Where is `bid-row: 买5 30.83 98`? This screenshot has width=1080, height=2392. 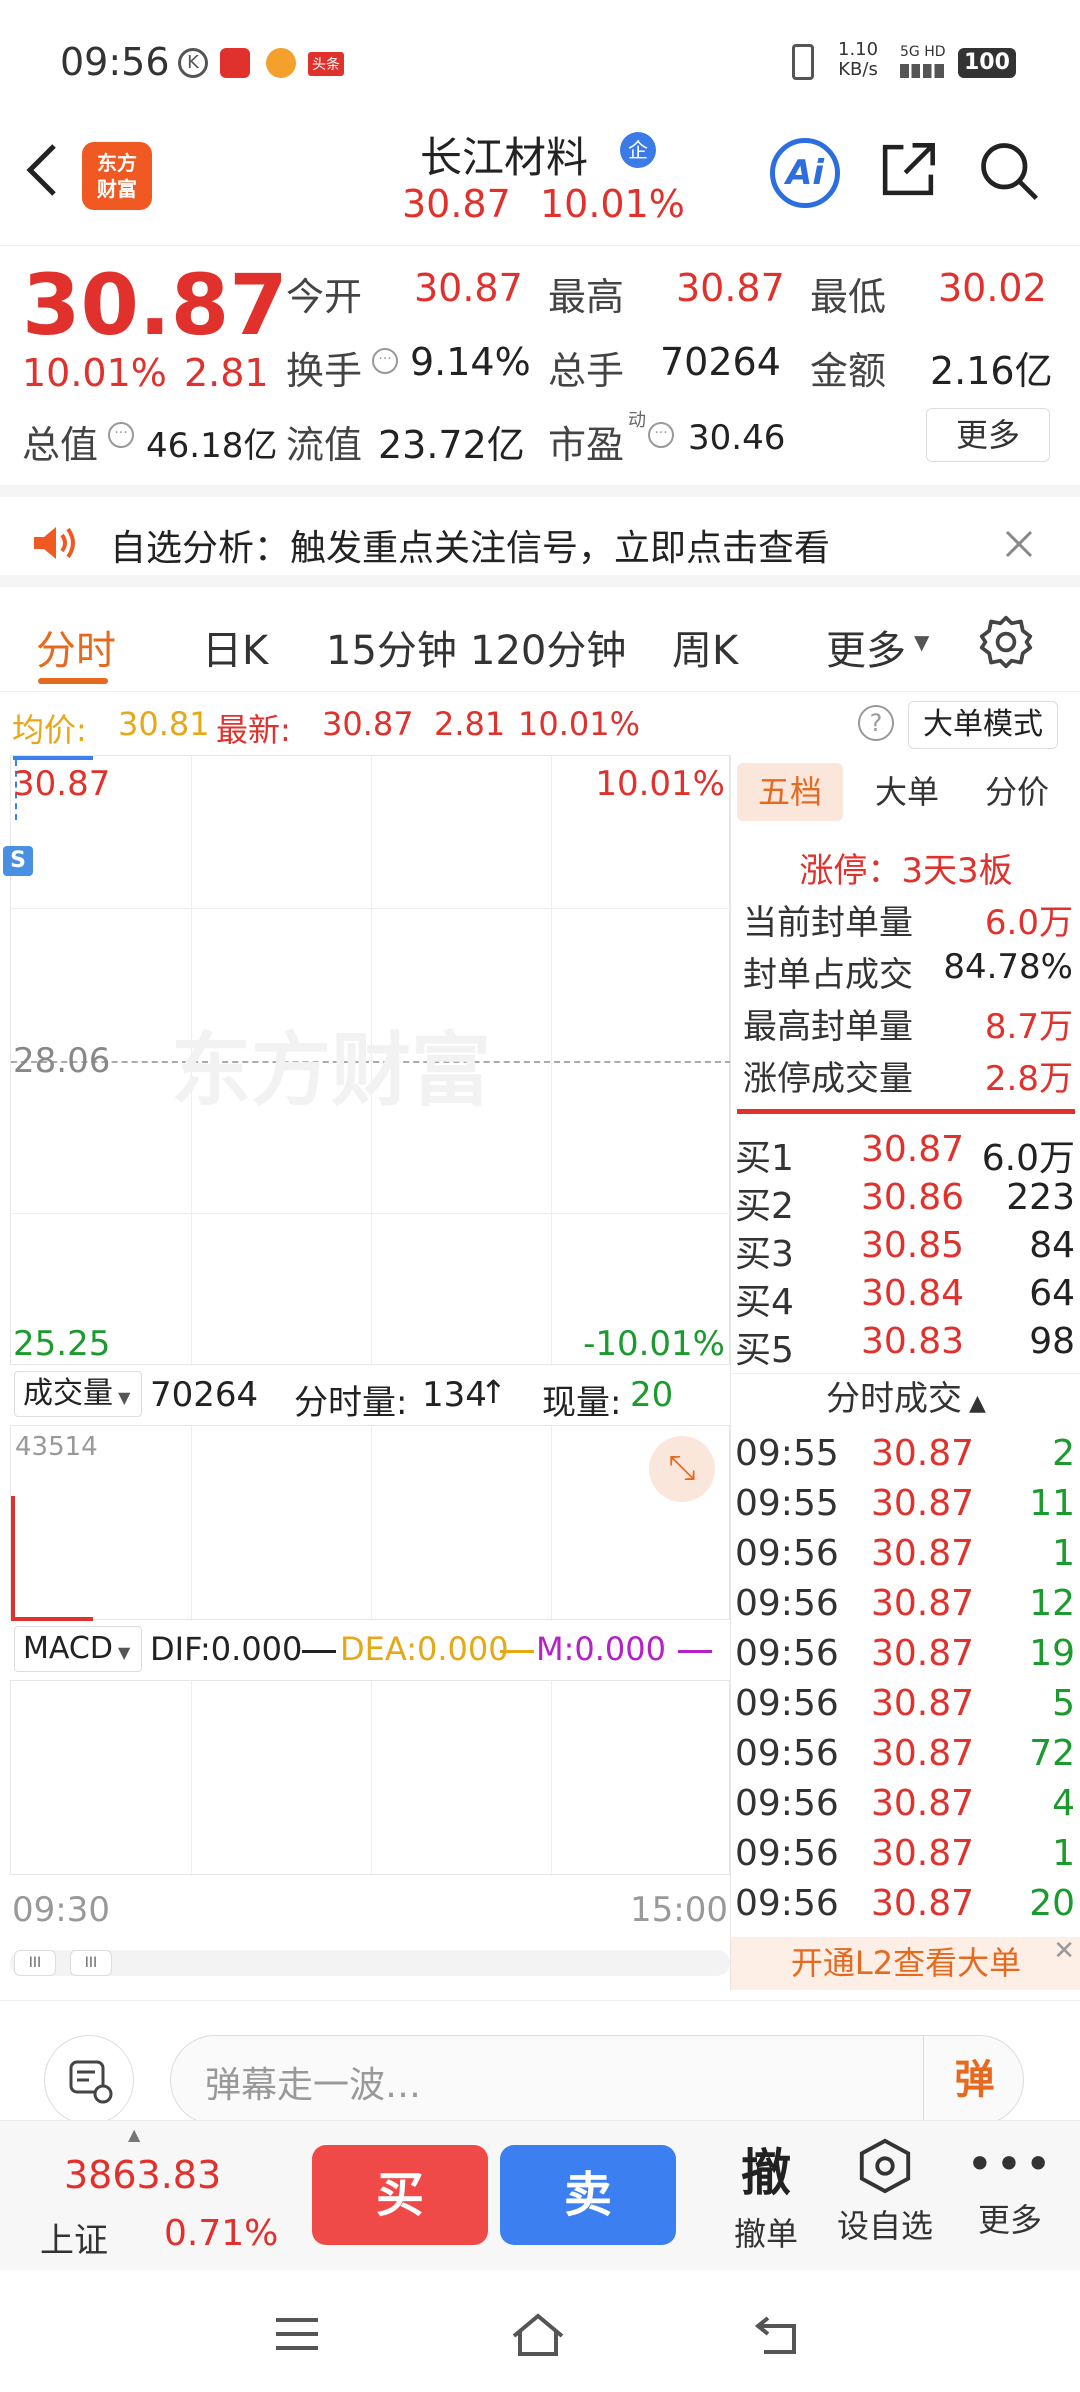 bid-row: 买5 30.83 98 is located at coordinates (905, 1346).